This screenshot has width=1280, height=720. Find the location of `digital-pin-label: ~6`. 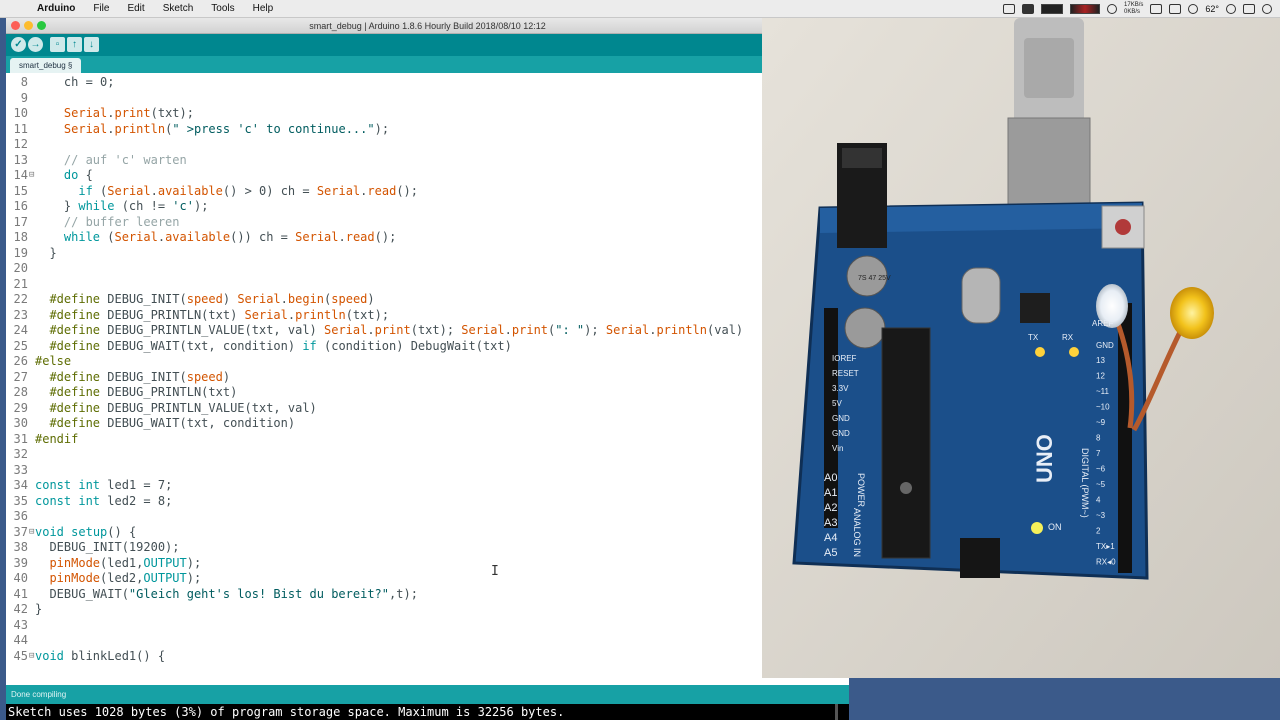

digital-pin-label: ~6 is located at coordinates (1101, 469).